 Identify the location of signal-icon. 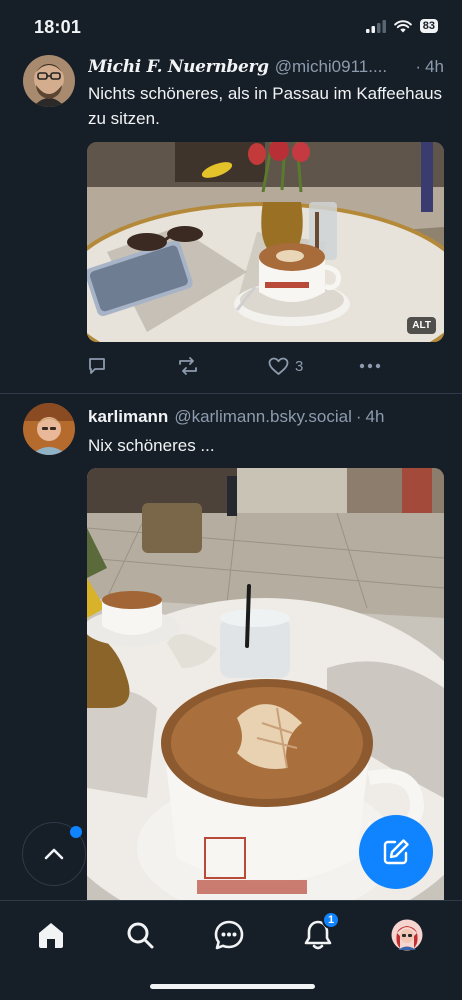
(375, 26).